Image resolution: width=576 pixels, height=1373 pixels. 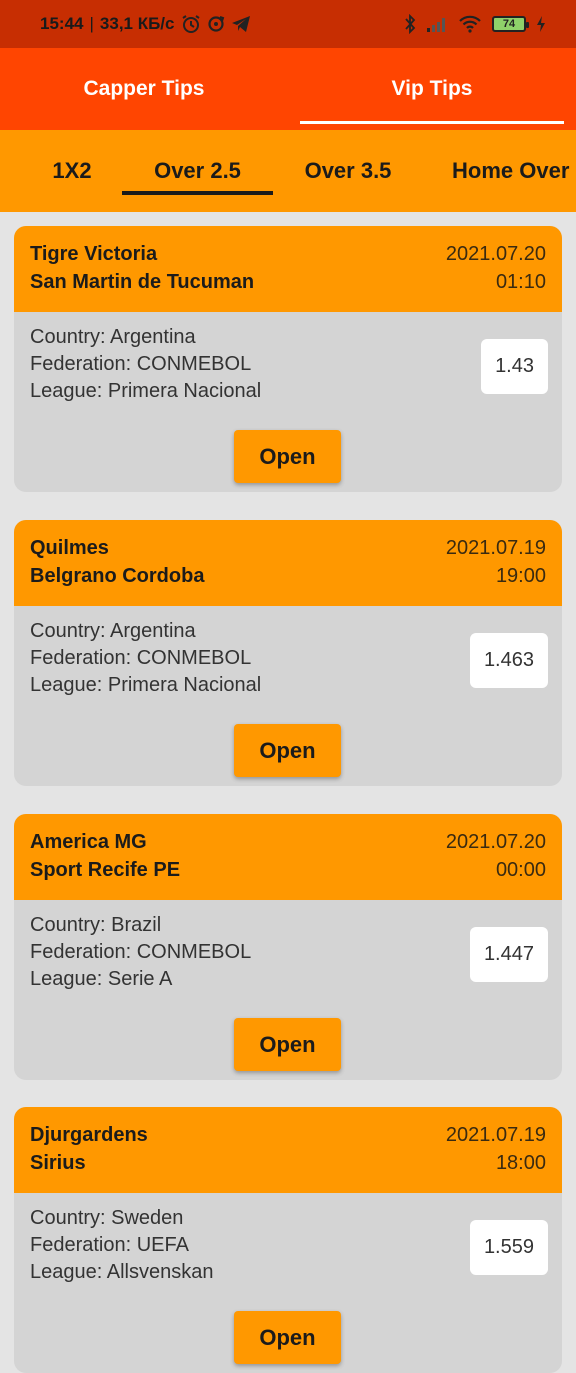 What do you see at coordinates (105, 870) in the screenshot?
I see `away-team: Sport Recife PE` at bounding box center [105, 870].